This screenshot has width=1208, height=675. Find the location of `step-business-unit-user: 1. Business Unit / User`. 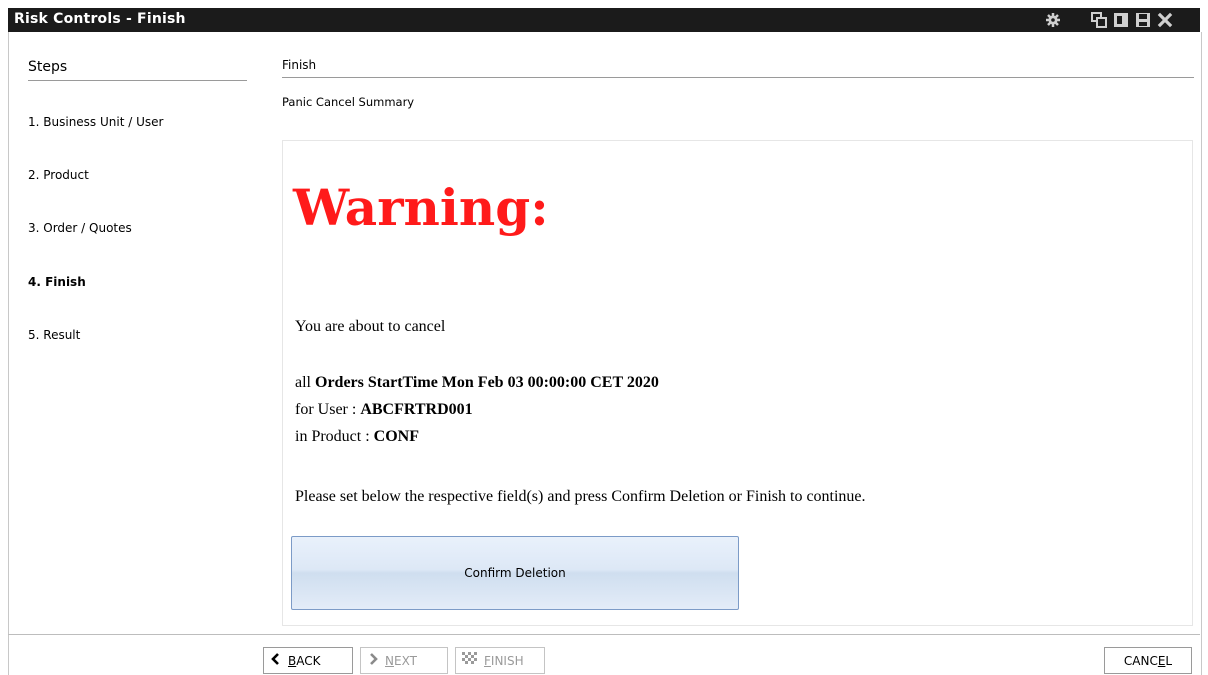

step-business-unit-user: 1. Business Unit / User is located at coordinates (95, 122).